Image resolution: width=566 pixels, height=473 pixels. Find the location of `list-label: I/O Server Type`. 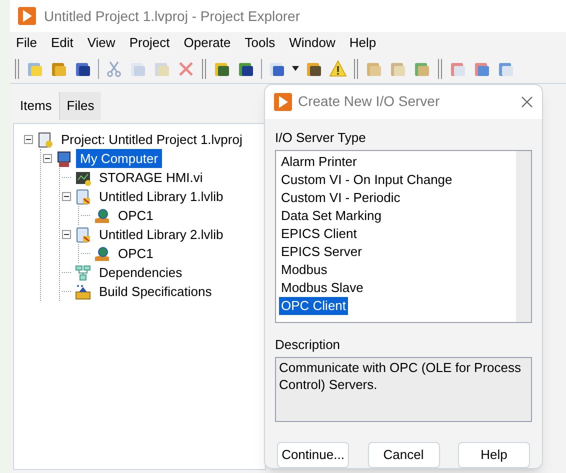

list-label: I/O Server Type is located at coordinates (321, 137).